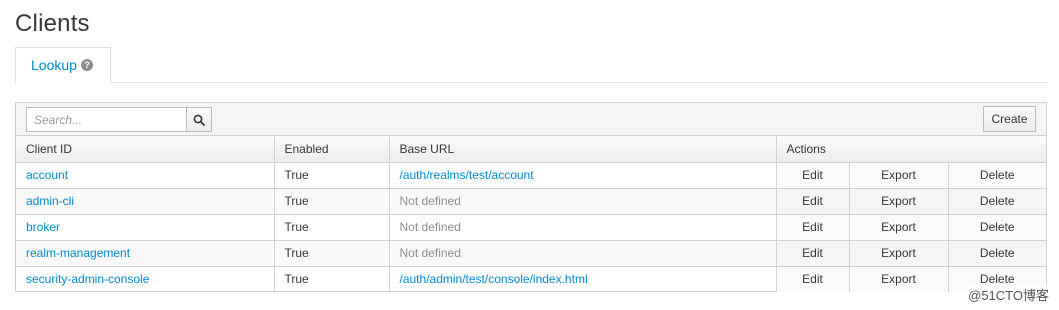 The width and height of the screenshot is (1059, 310). Describe the element at coordinates (583, 175) in the screenshot. I see `base-url-link: /auth/realms/test/account` at that location.